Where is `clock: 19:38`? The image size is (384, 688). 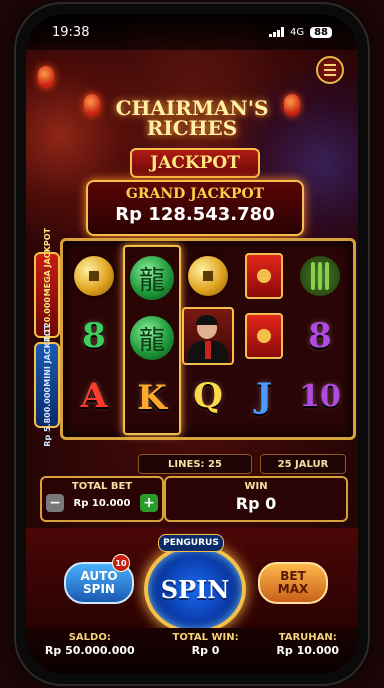
clock: 19:38 is located at coordinates (71, 32).